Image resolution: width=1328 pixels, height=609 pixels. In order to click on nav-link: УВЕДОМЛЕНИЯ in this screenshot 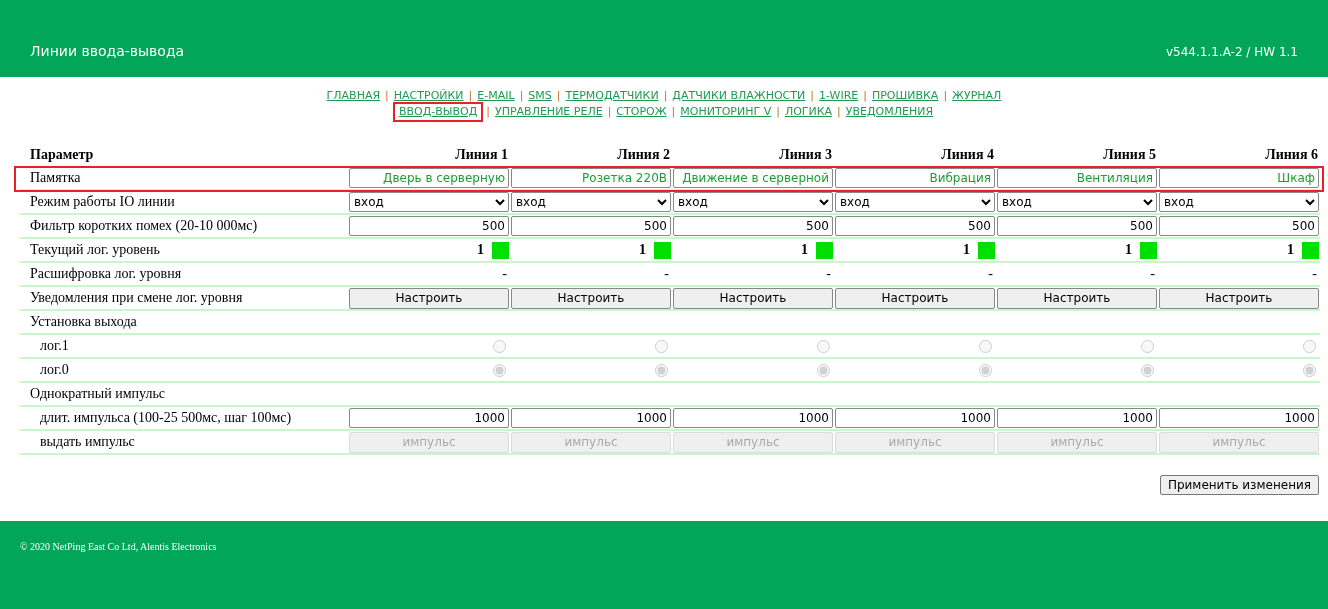, I will do `click(889, 112)`.